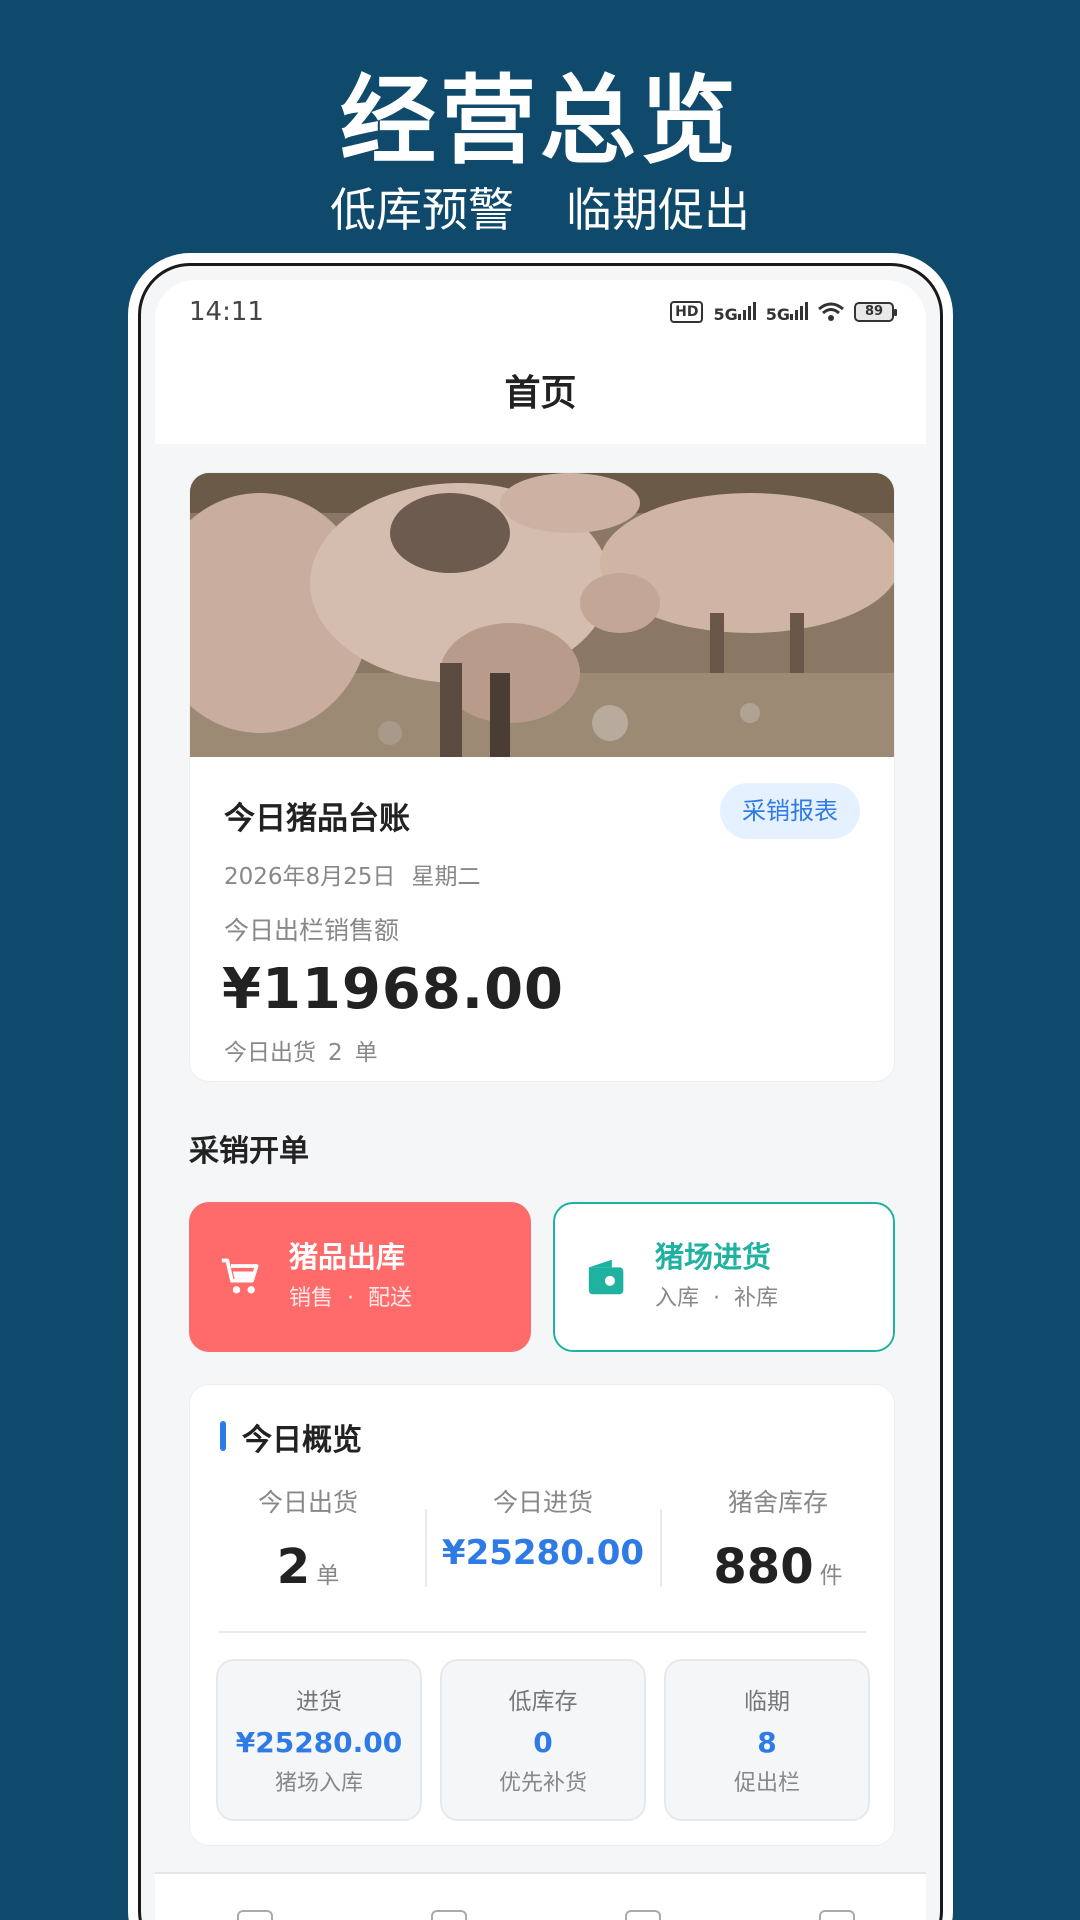  Describe the element at coordinates (717, 1298) in the screenshot. I see `inbound-subtitle: 入库 · 补库` at that location.